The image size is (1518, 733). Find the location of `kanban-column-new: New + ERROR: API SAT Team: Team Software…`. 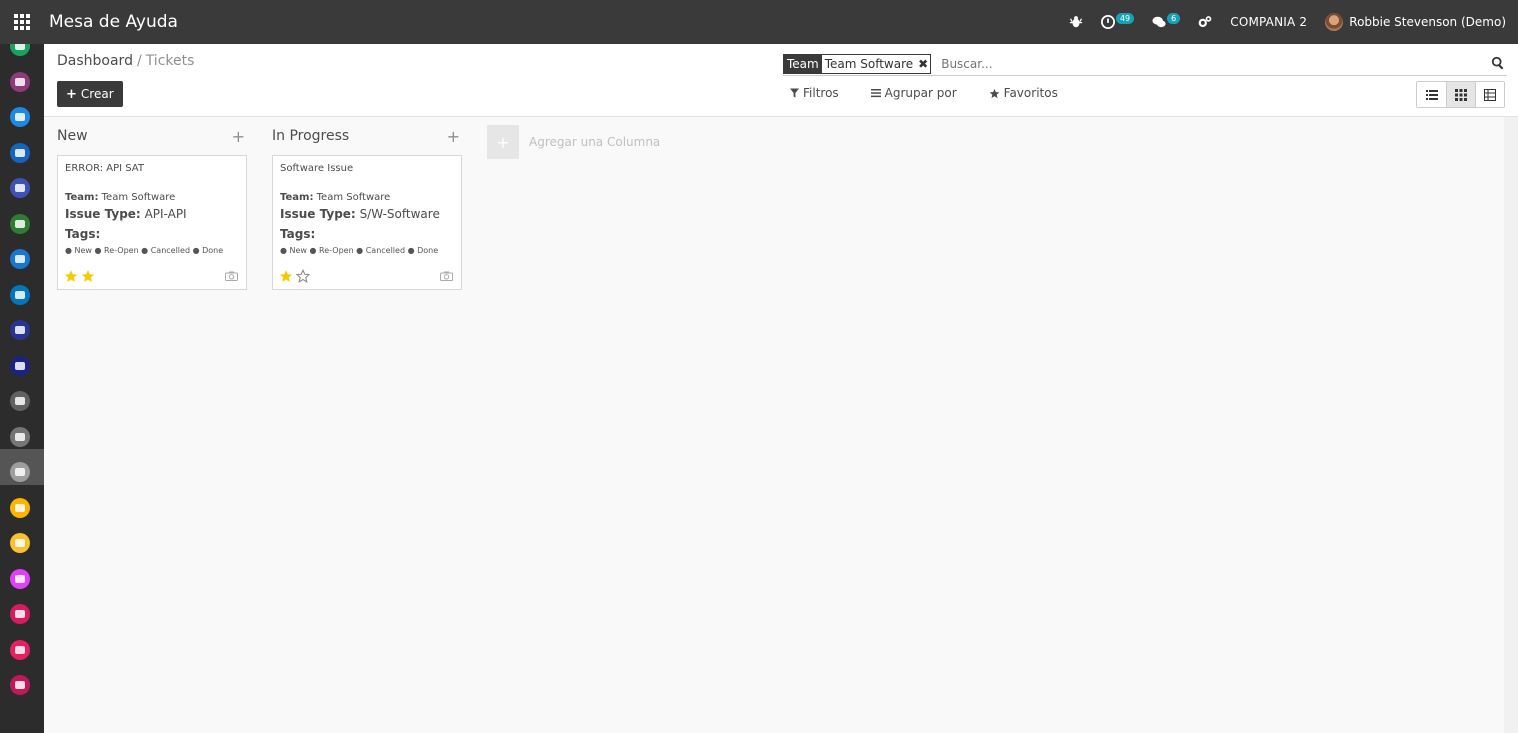

kanban-column-new: New + ERROR: API SAT Team: Team Software… is located at coordinates (152, 203).